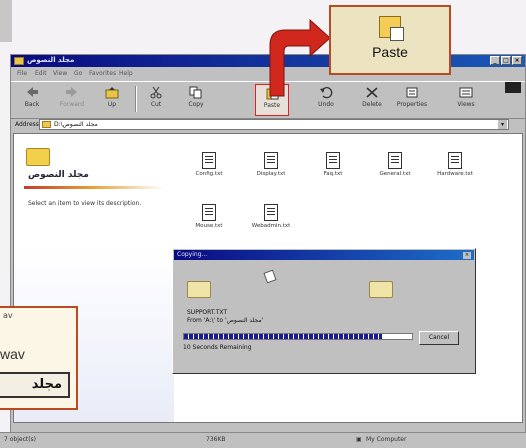 The width and height of the screenshot is (526, 448). Describe the element at coordinates (12, 354) in the screenshot. I see `callout-extension-text: wav` at that location.